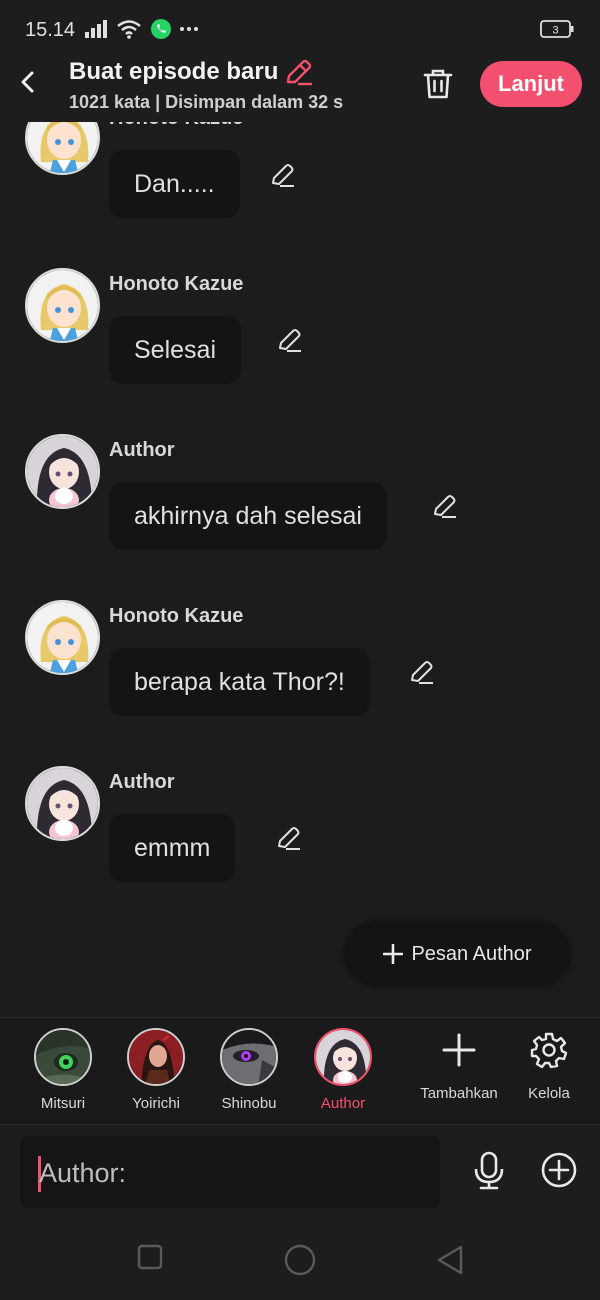  What do you see at coordinates (343, 1103) in the screenshot?
I see `character-name: Author` at bounding box center [343, 1103].